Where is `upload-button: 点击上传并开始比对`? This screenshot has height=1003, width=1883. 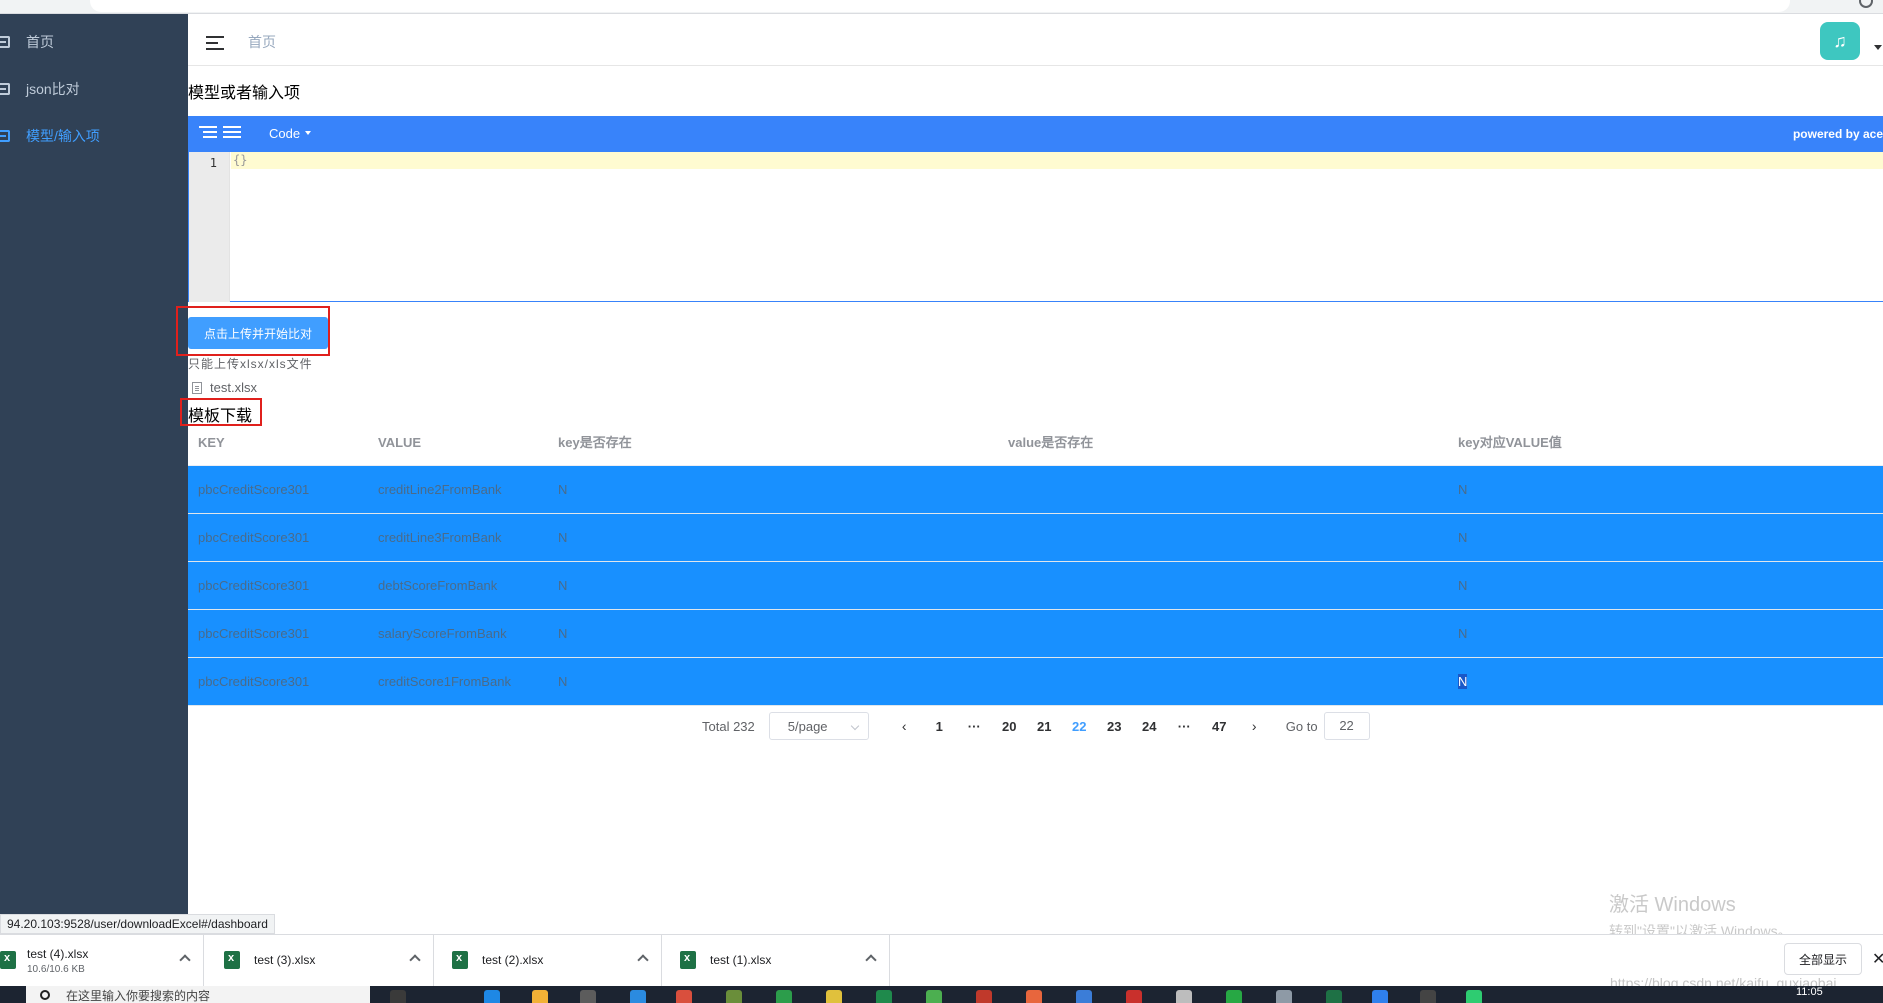 upload-button: 点击上传并开始比对 is located at coordinates (258, 333).